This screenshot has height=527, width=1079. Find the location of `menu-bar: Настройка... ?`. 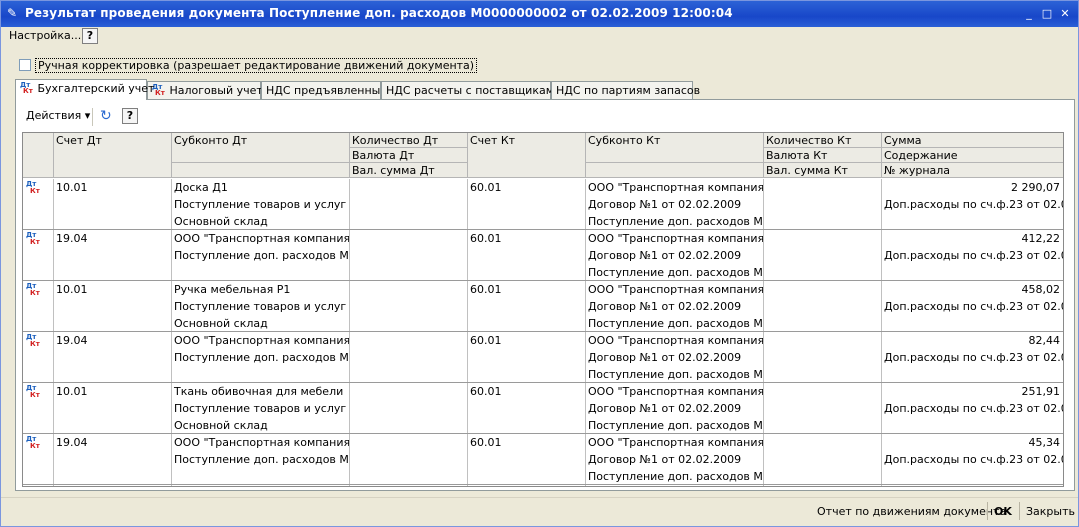

menu-bar: Настройка... ? is located at coordinates (539, 37).